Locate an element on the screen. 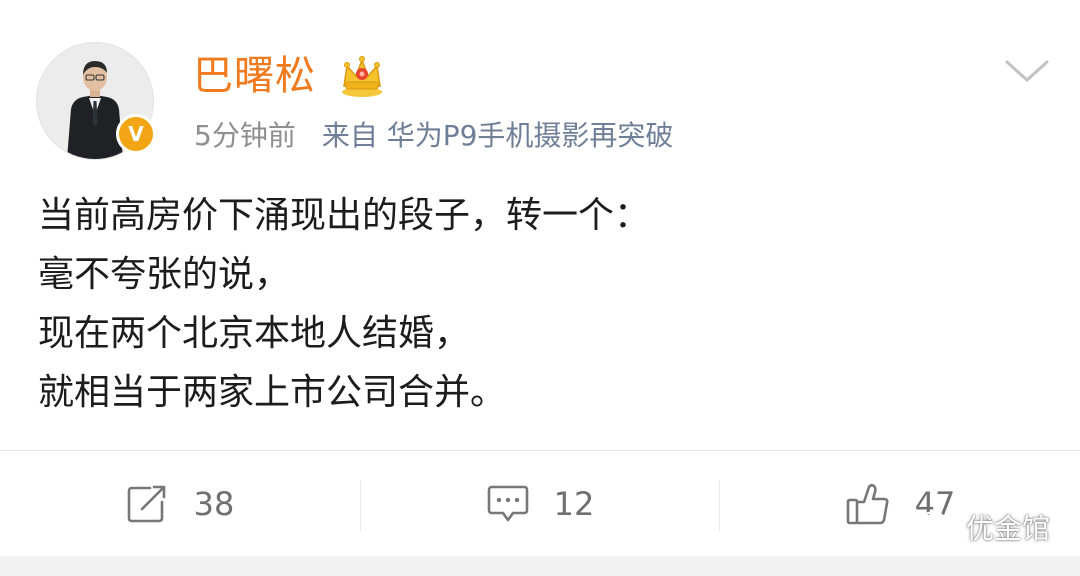 This screenshot has width=1080, height=576. watermark: 优金馆 is located at coordinates (984, 527).